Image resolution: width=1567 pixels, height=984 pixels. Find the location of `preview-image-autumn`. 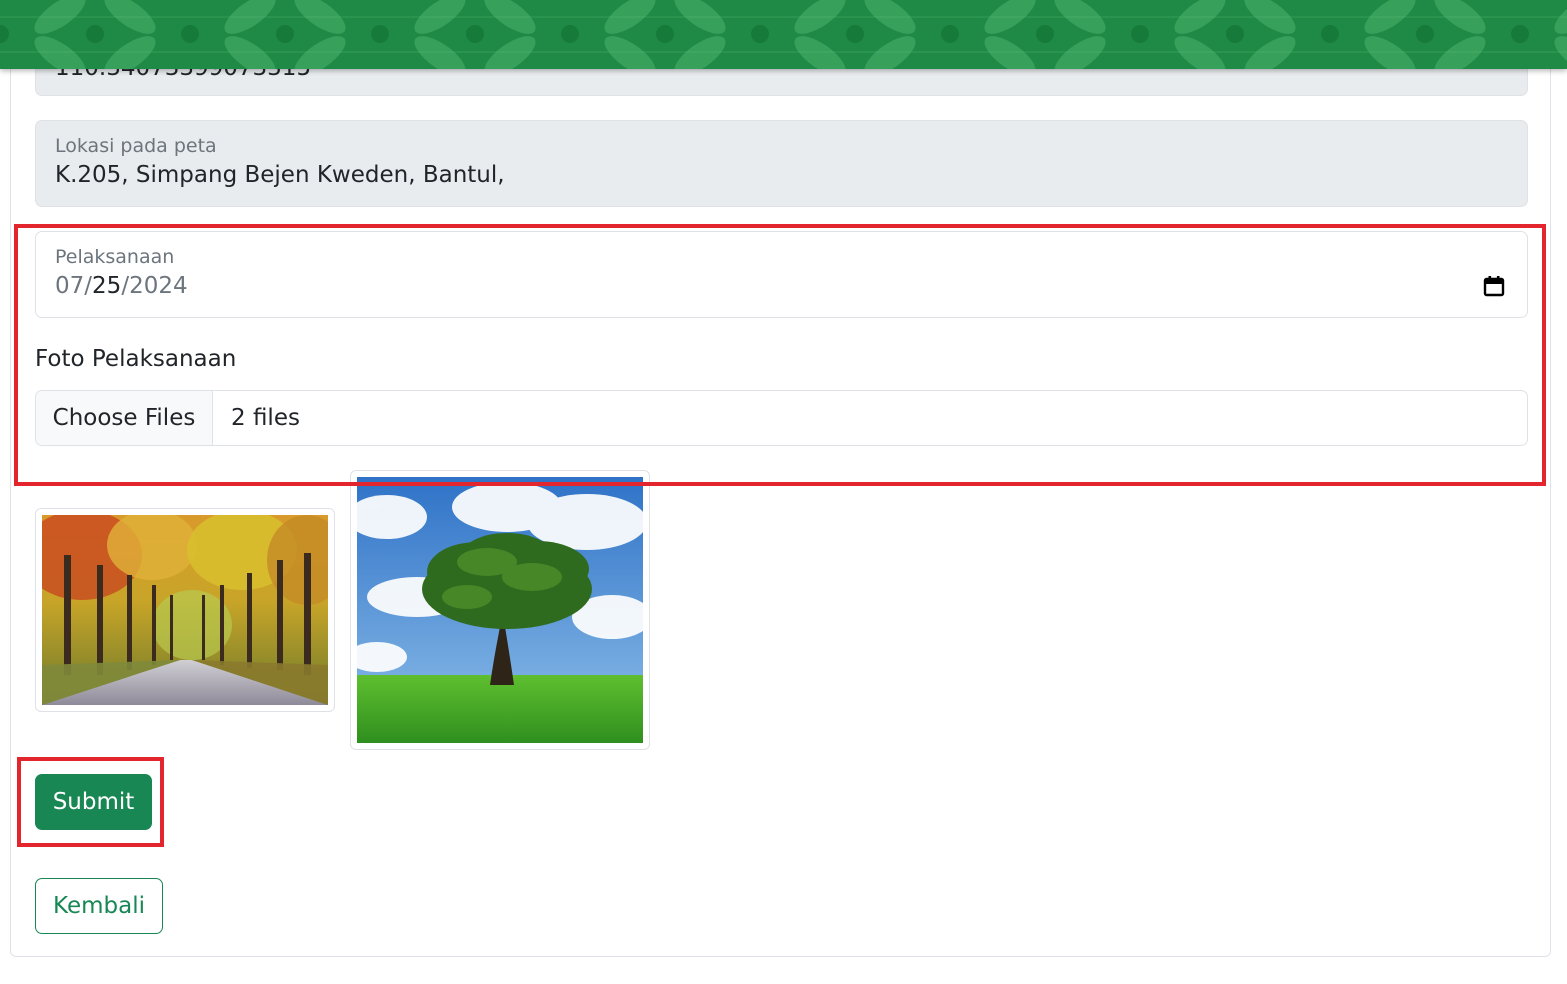

preview-image-autumn is located at coordinates (185, 610).